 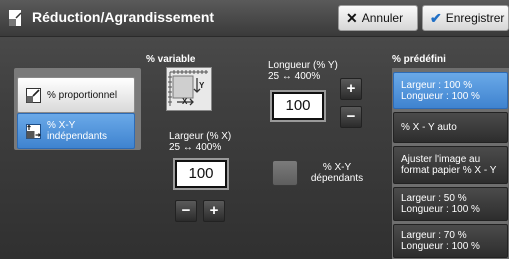 What do you see at coordinates (195, 147) in the screenshot?
I see `width-range: 25 ↔ 400%` at bounding box center [195, 147].